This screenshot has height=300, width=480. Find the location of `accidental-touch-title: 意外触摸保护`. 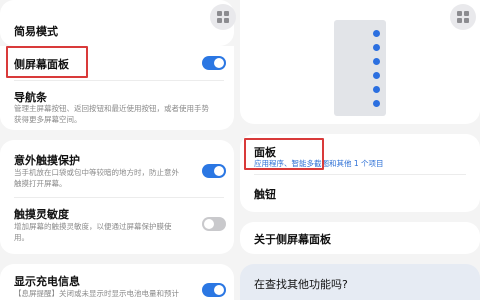

accidental-touch-title: 意外触摸保护 is located at coordinates (47, 160).